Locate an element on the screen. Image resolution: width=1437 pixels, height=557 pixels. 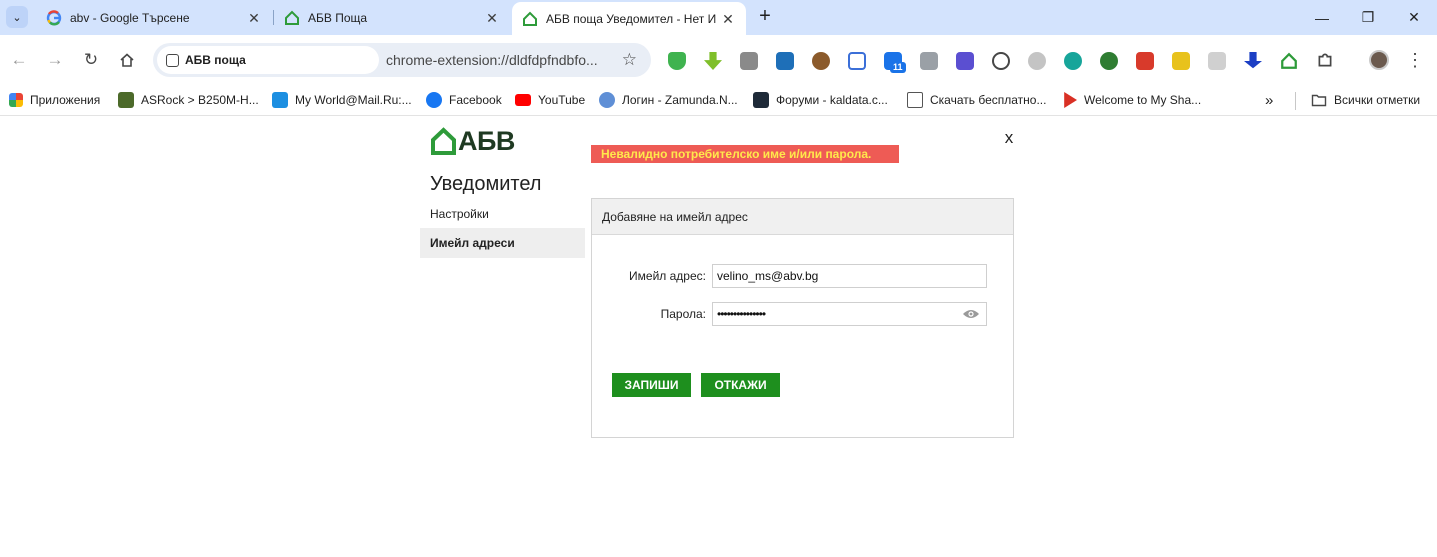
link-extension-icon is located at coordinates (1073, 61).